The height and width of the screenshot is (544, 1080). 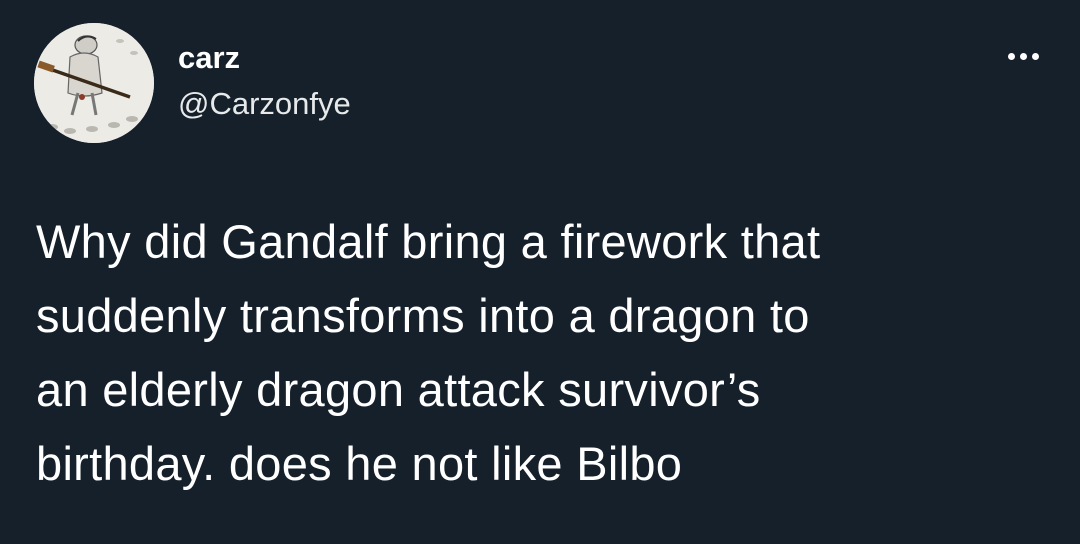 What do you see at coordinates (423, 315) in the screenshot?
I see `tweet-text-line: suddenly transforms into a dragon to` at bounding box center [423, 315].